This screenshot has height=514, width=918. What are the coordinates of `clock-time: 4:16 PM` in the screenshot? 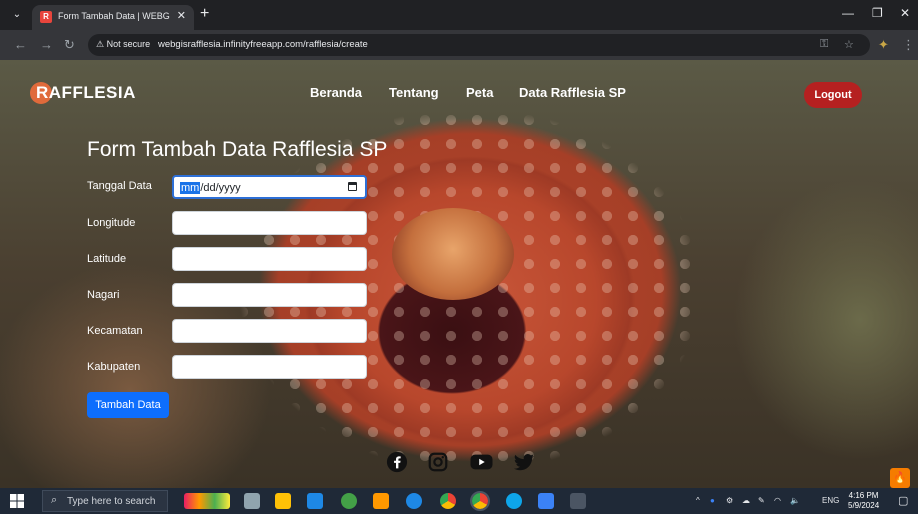 It's located at (863, 495).